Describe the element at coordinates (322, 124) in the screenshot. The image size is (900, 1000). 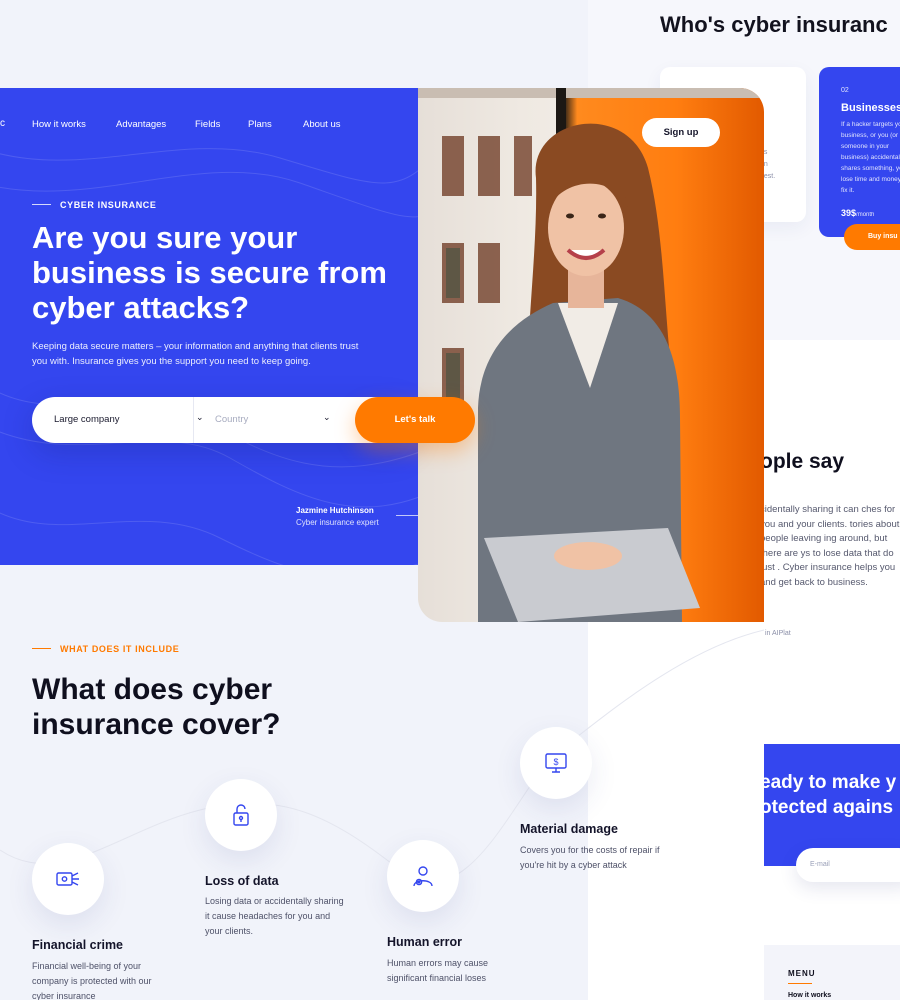
I see `nav-about-us: About us` at that location.